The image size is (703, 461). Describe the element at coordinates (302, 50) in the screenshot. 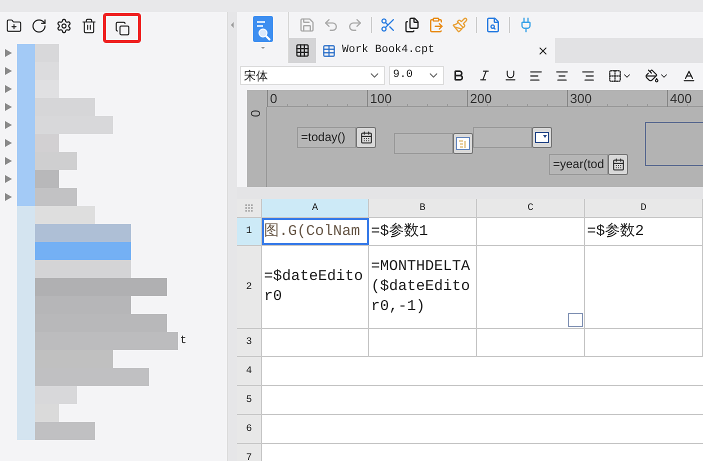

I see `add-sheet-icon` at that location.